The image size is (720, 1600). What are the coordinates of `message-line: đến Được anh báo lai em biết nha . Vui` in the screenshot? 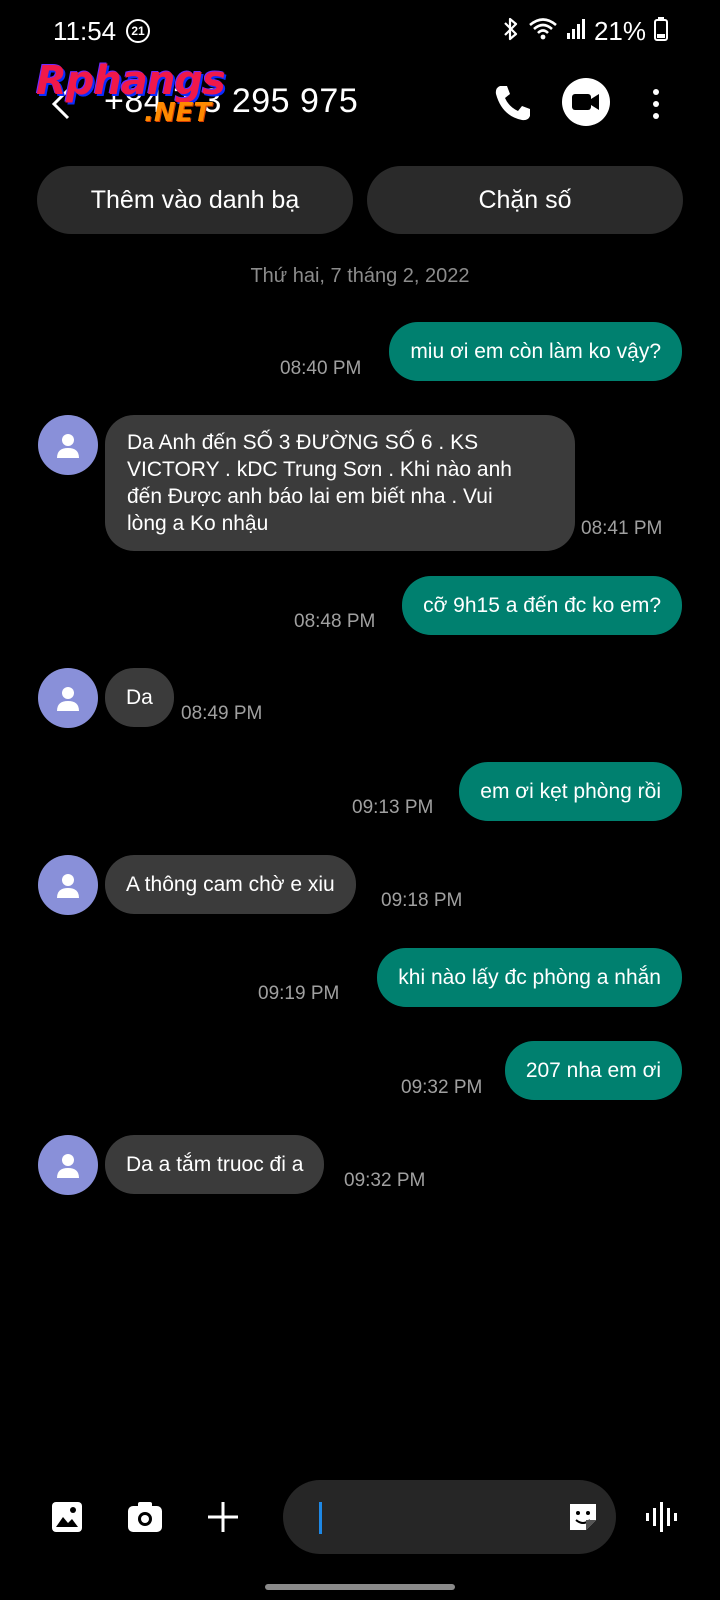 It's located at (310, 496).